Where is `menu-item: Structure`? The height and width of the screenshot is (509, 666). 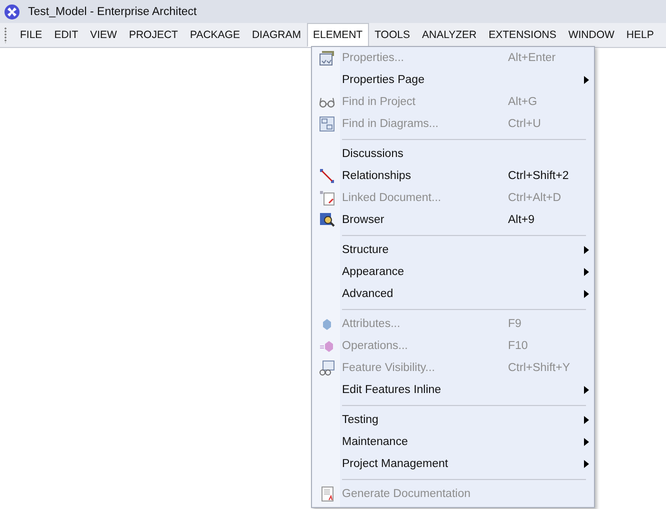 menu-item: Structure is located at coordinates (453, 250).